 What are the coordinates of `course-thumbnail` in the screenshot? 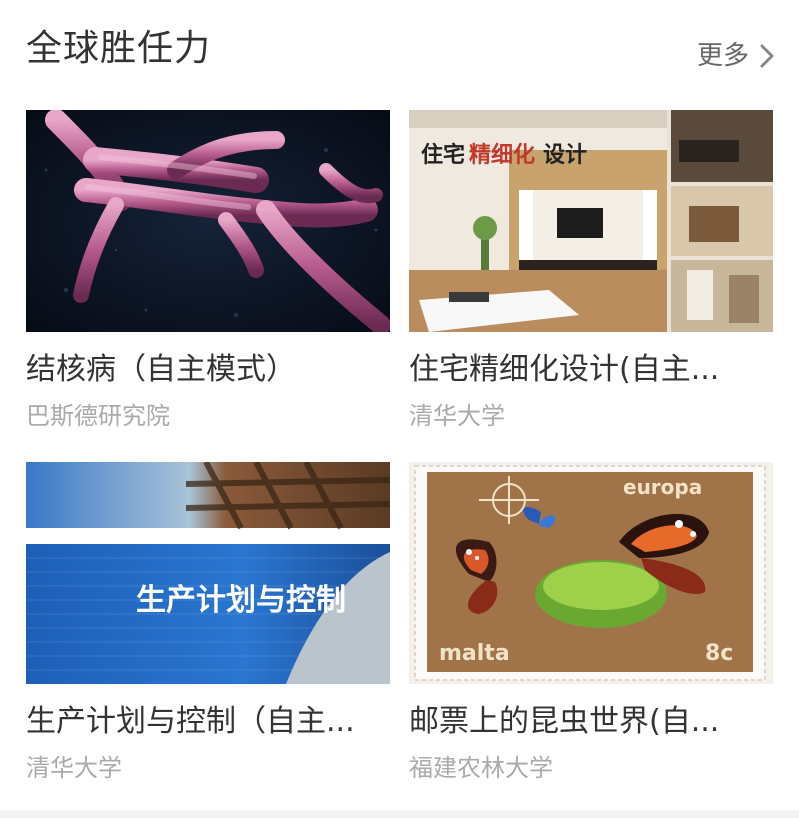 It's located at (208, 221).